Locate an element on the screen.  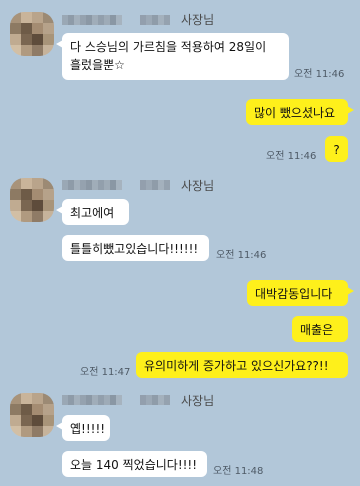
message-bubble: 다 스승님의 가르침을 적용하여 28일이 흘렀을뿐☆ is located at coordinates (172, 56).